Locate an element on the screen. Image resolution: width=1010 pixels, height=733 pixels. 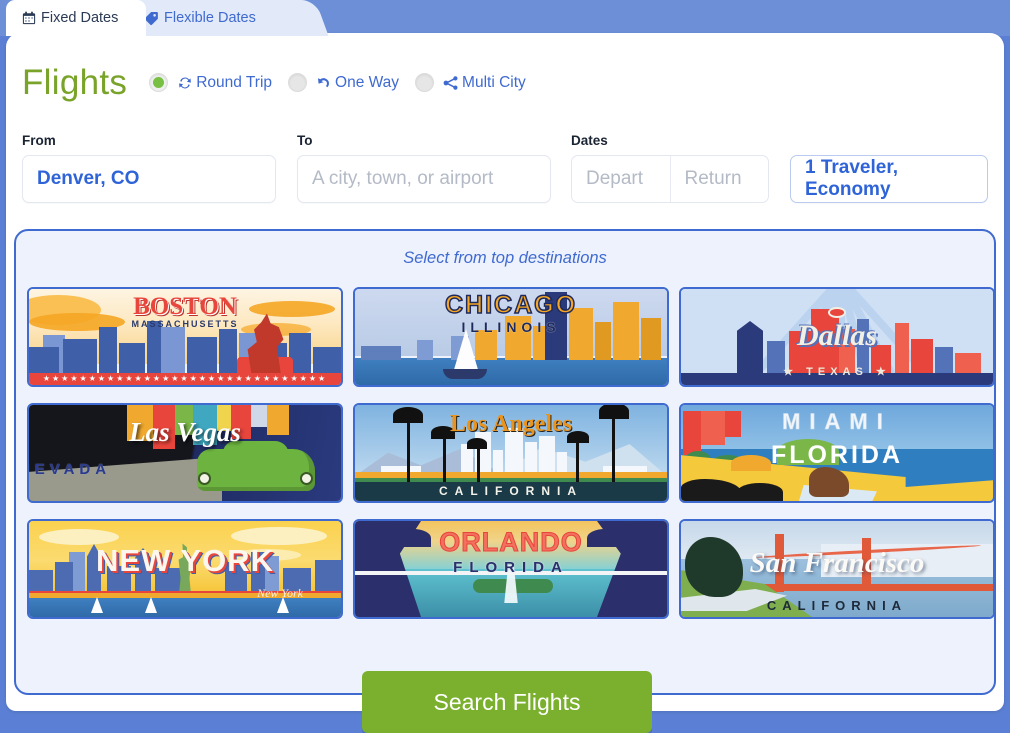
miami-artwork: MIAMI FLORIDA is located at coordinates (837, 453).